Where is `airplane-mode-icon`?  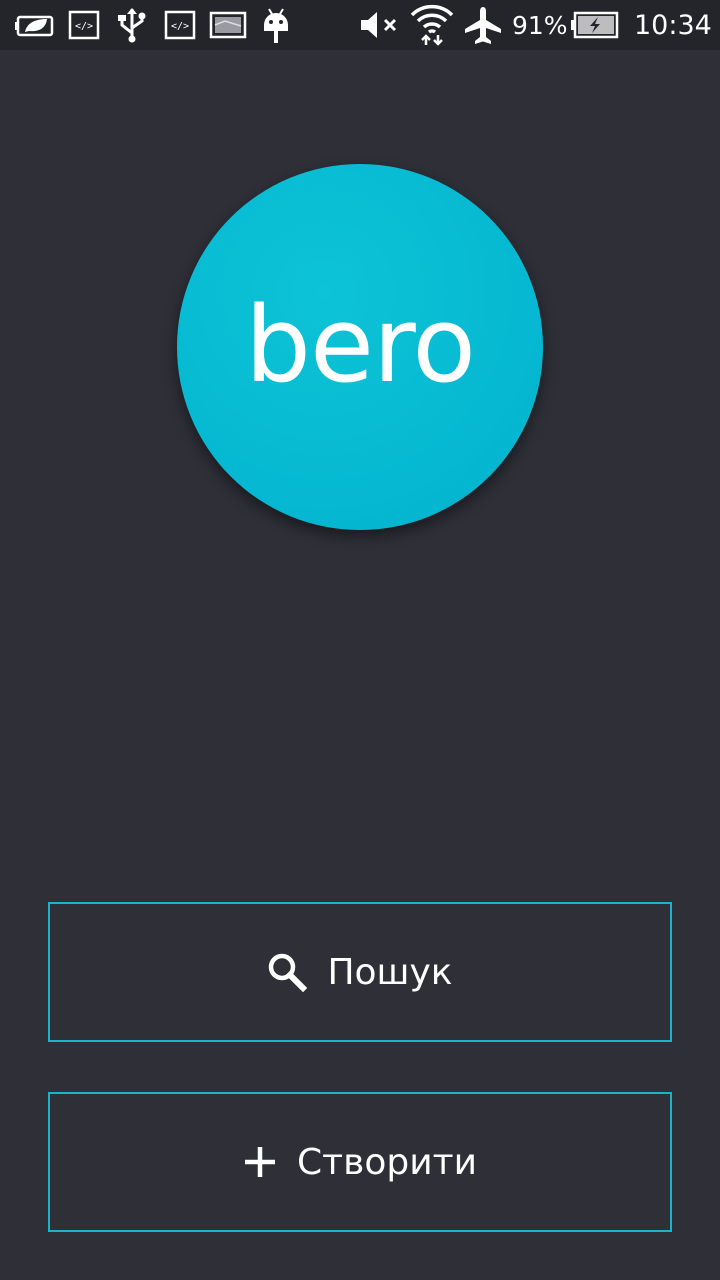 airplane-mode-icon is located at coordinates (483, 25).